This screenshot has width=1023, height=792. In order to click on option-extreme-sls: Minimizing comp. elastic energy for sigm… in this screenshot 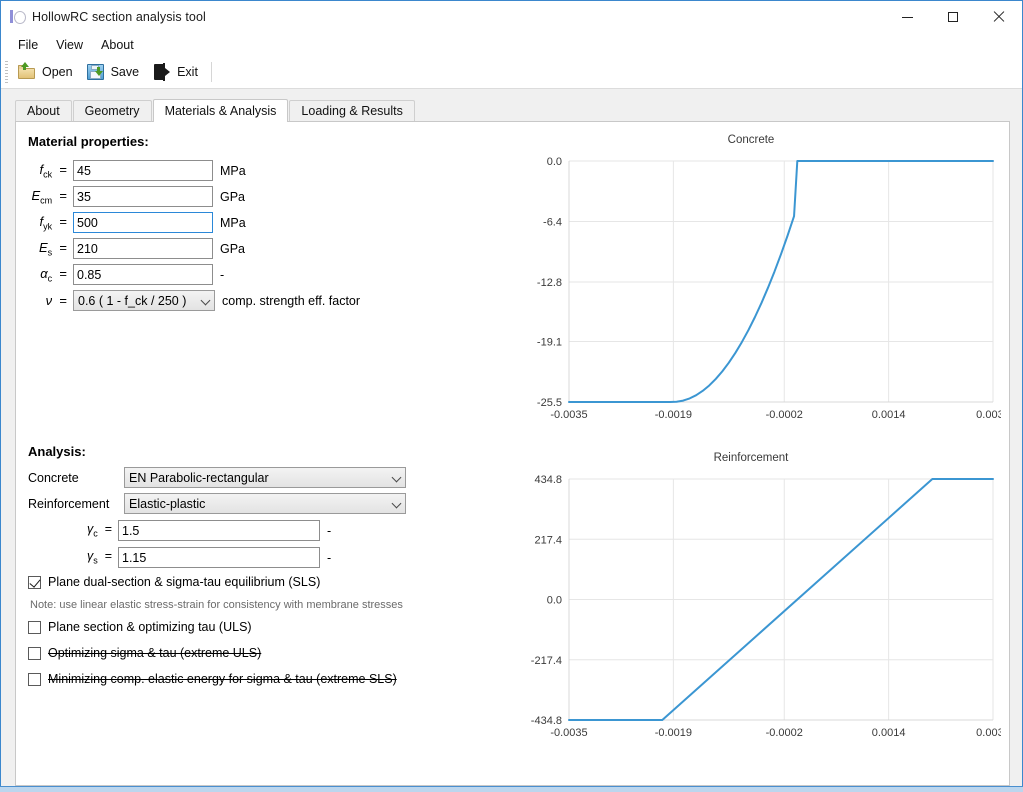, I will do `click(212, 679)`.